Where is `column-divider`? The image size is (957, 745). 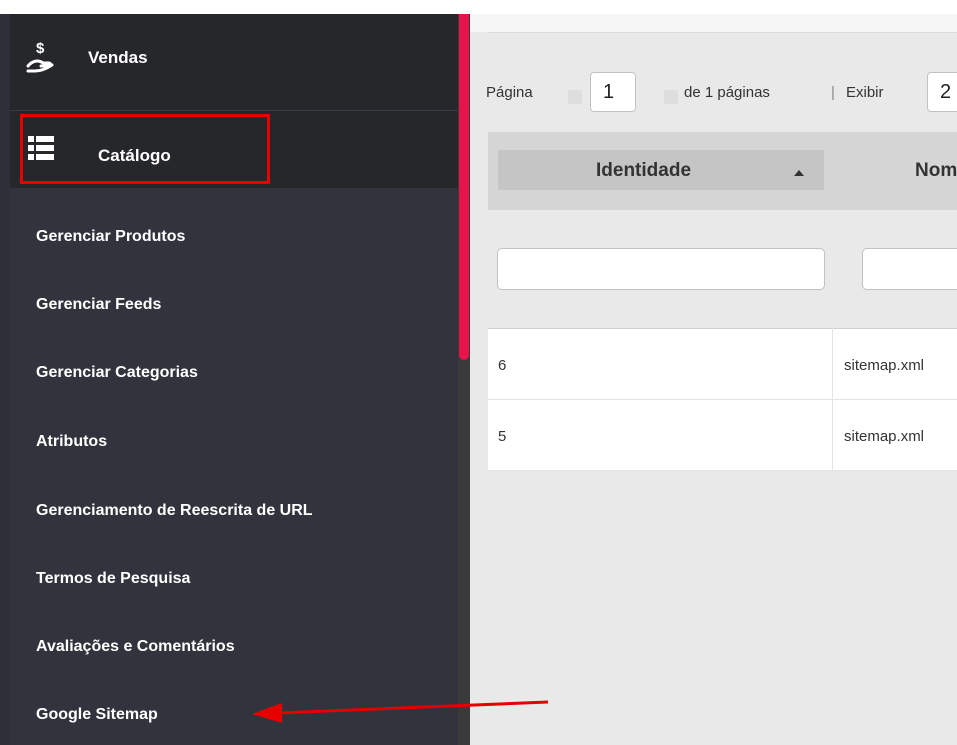
column-divider is located at coordinates (832, 399).